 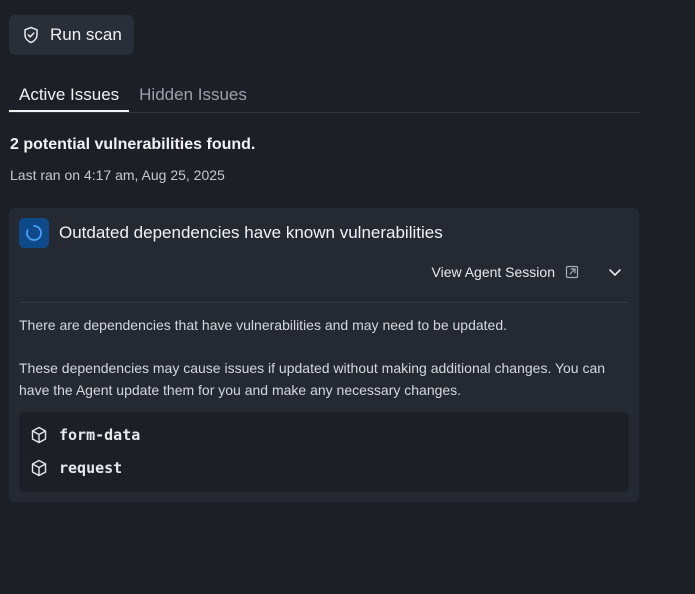 I want to click on external-link-icon, so click(x=572, y=272).